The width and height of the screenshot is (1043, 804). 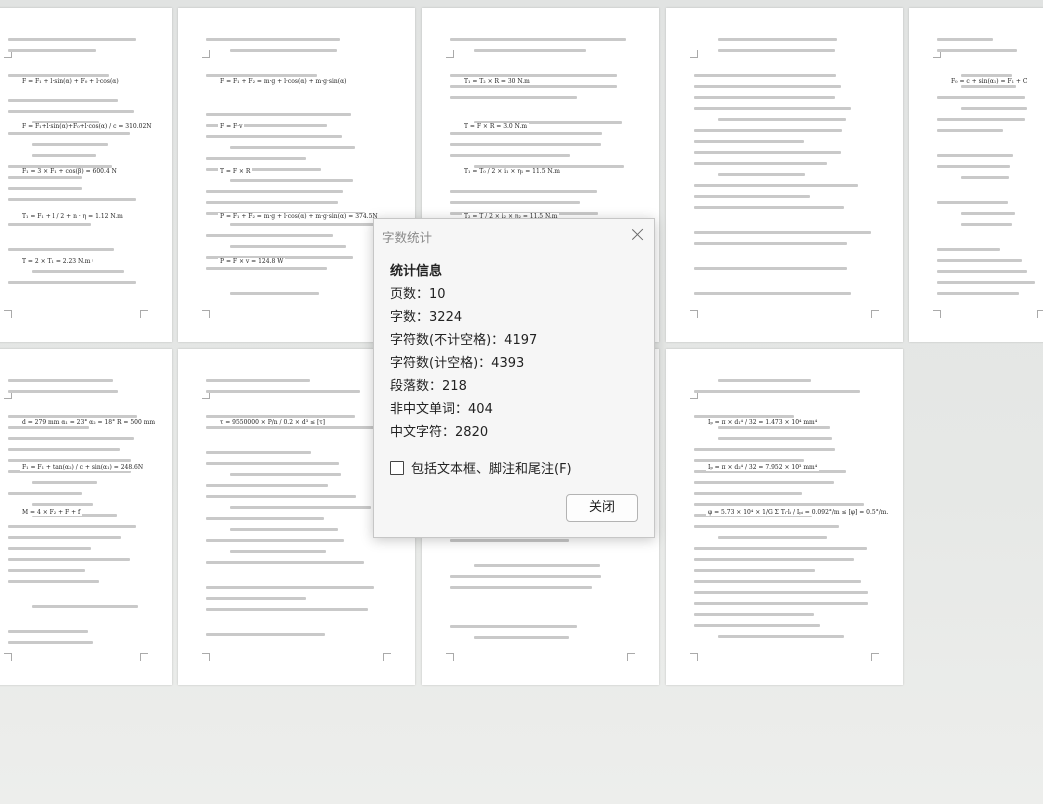 What do you see at coordinates (407, 237) in the screenshot?
I see `dialog-title: 字数统计` at bounding box center [407, 237].